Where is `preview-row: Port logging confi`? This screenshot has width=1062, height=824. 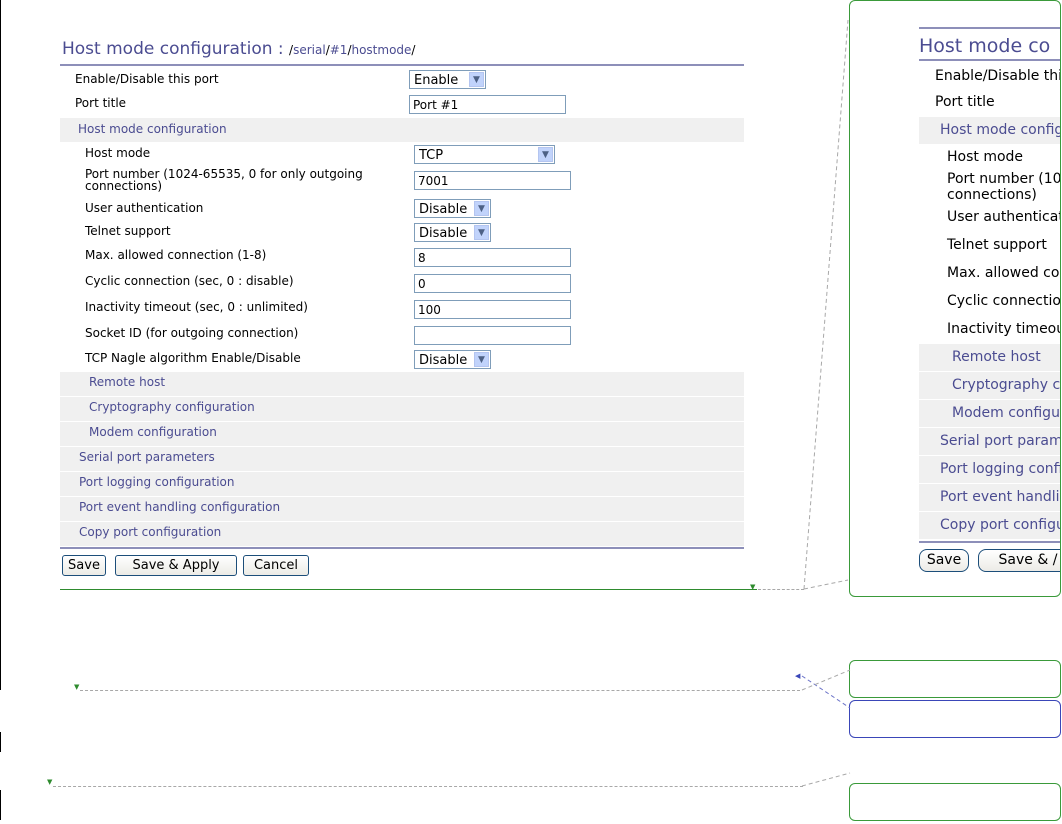
preview-row: Port logging confi is located at coordinates (989, 469).